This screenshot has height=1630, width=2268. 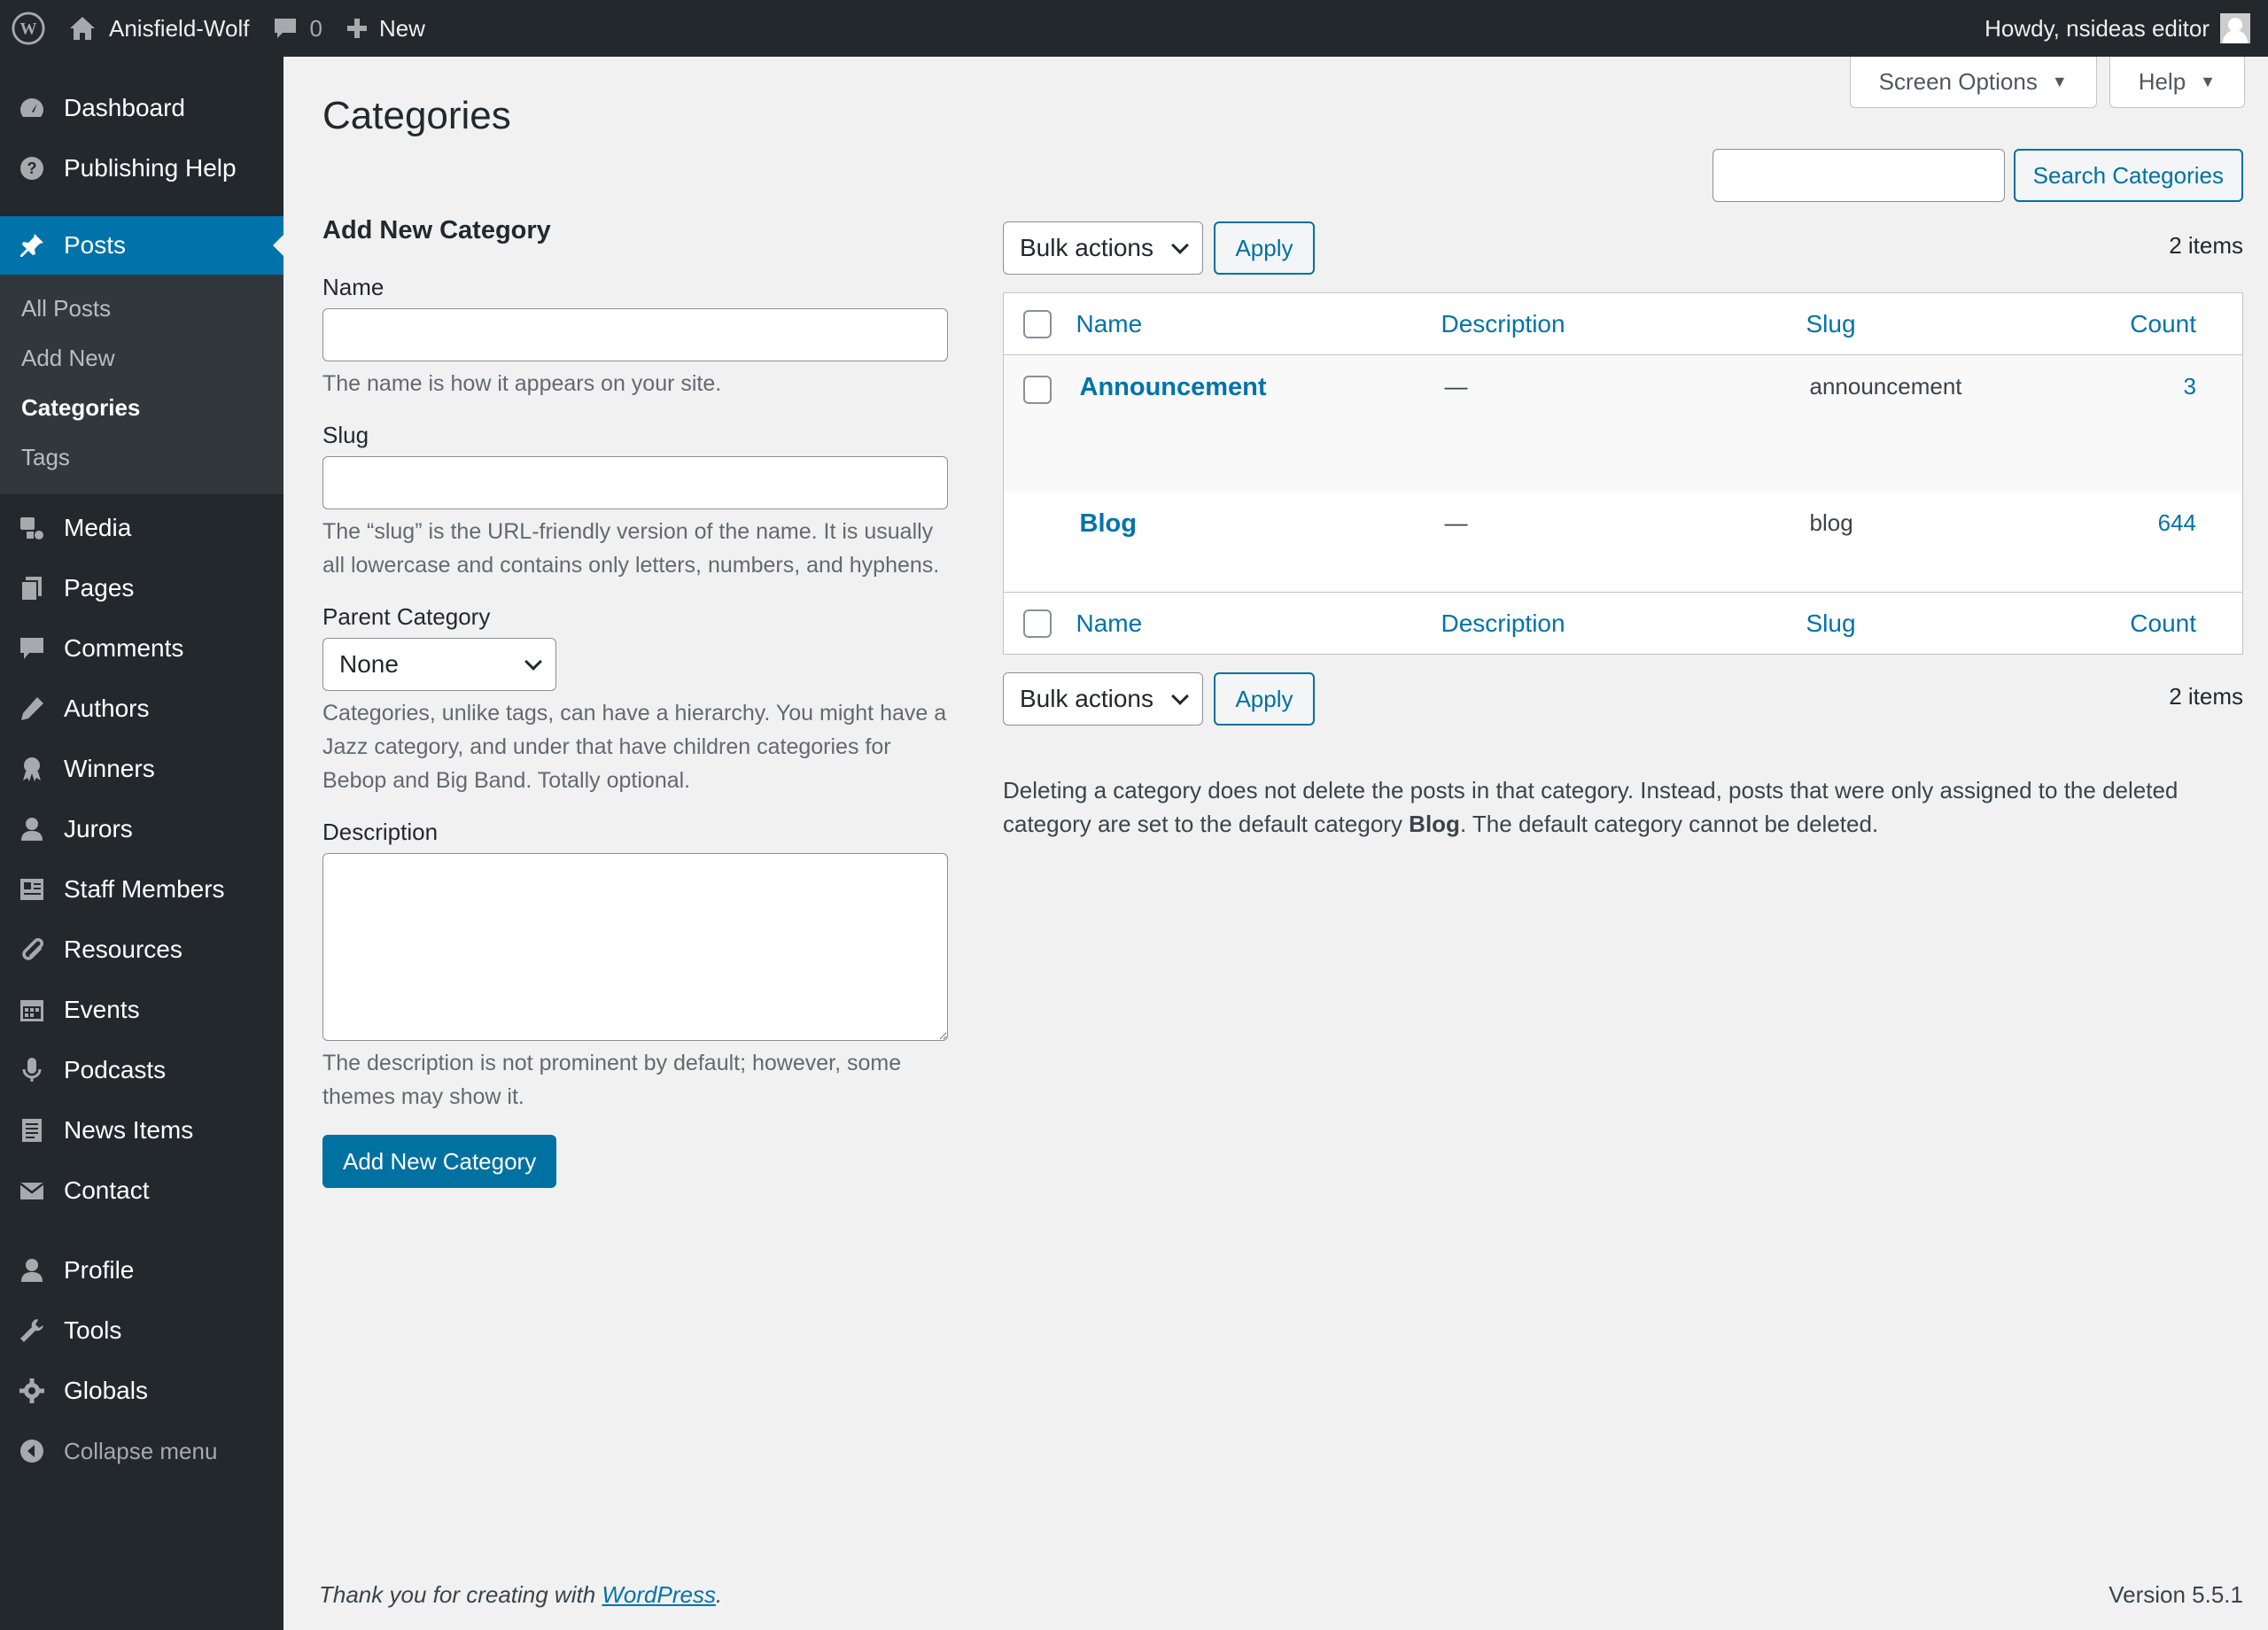 I want to click on menu-publishing-help: ? Publishing Help, so click(x=142, y=168).